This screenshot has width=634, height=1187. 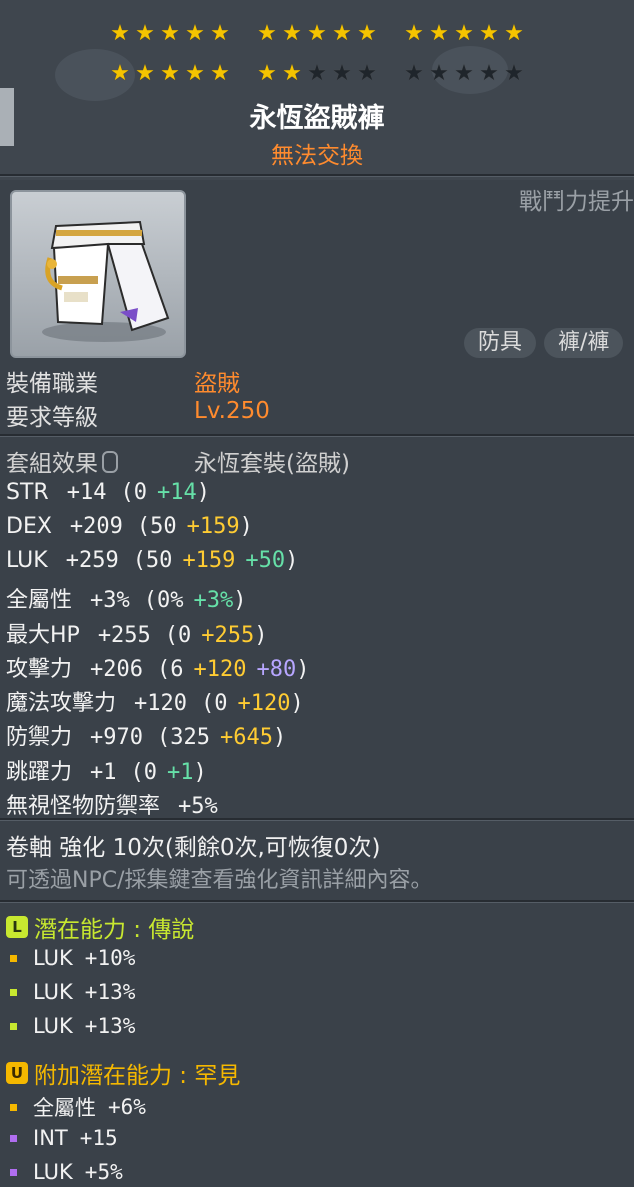 I want to click on scroll-upgrade-info: 卷軸 強化 10次(剩餘0次,可恢復0次), so click(x=193, y=848).